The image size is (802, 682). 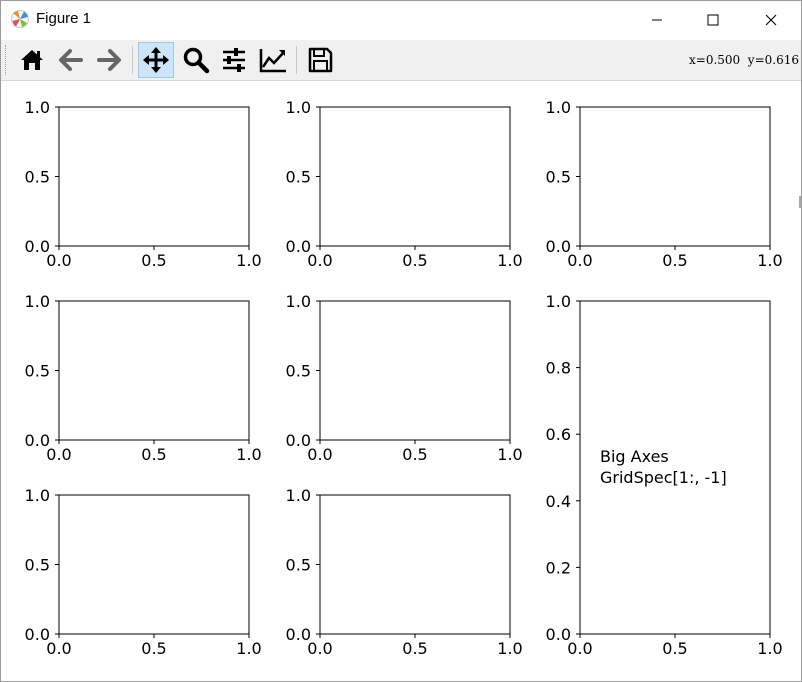 I want to click on cursor-coordinates: x=0.500 y=0.616, so click(x=744, y=60).